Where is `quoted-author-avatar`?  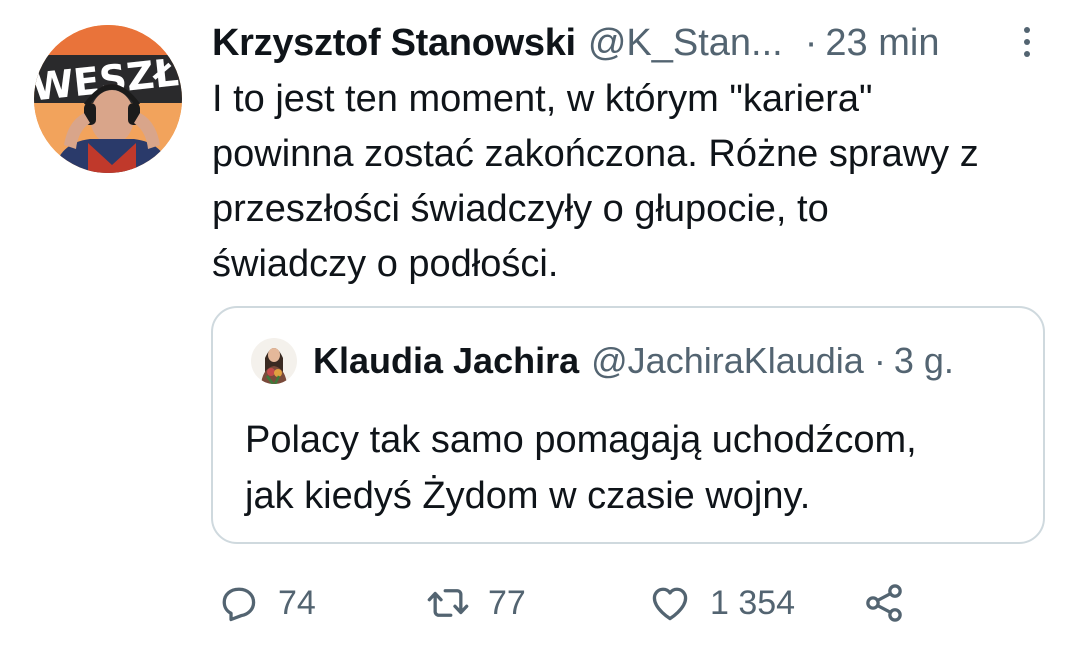
quoted-author-avatar is located at coordinates (274, 361).